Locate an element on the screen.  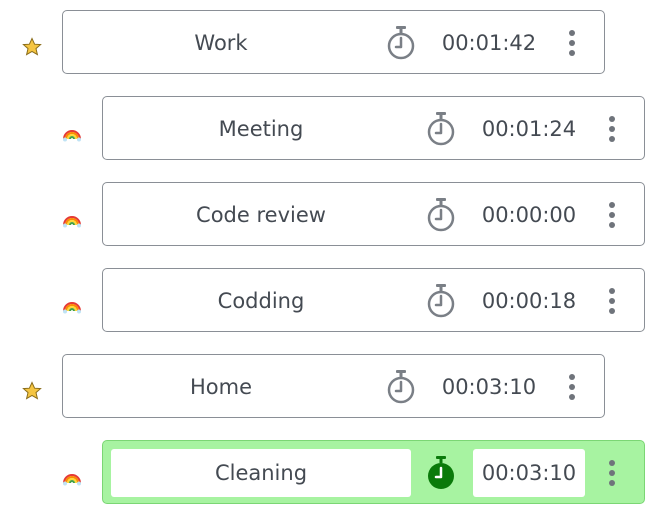
task-row-codding: Codding 00:00:18 is located at coordinates (343, 301).